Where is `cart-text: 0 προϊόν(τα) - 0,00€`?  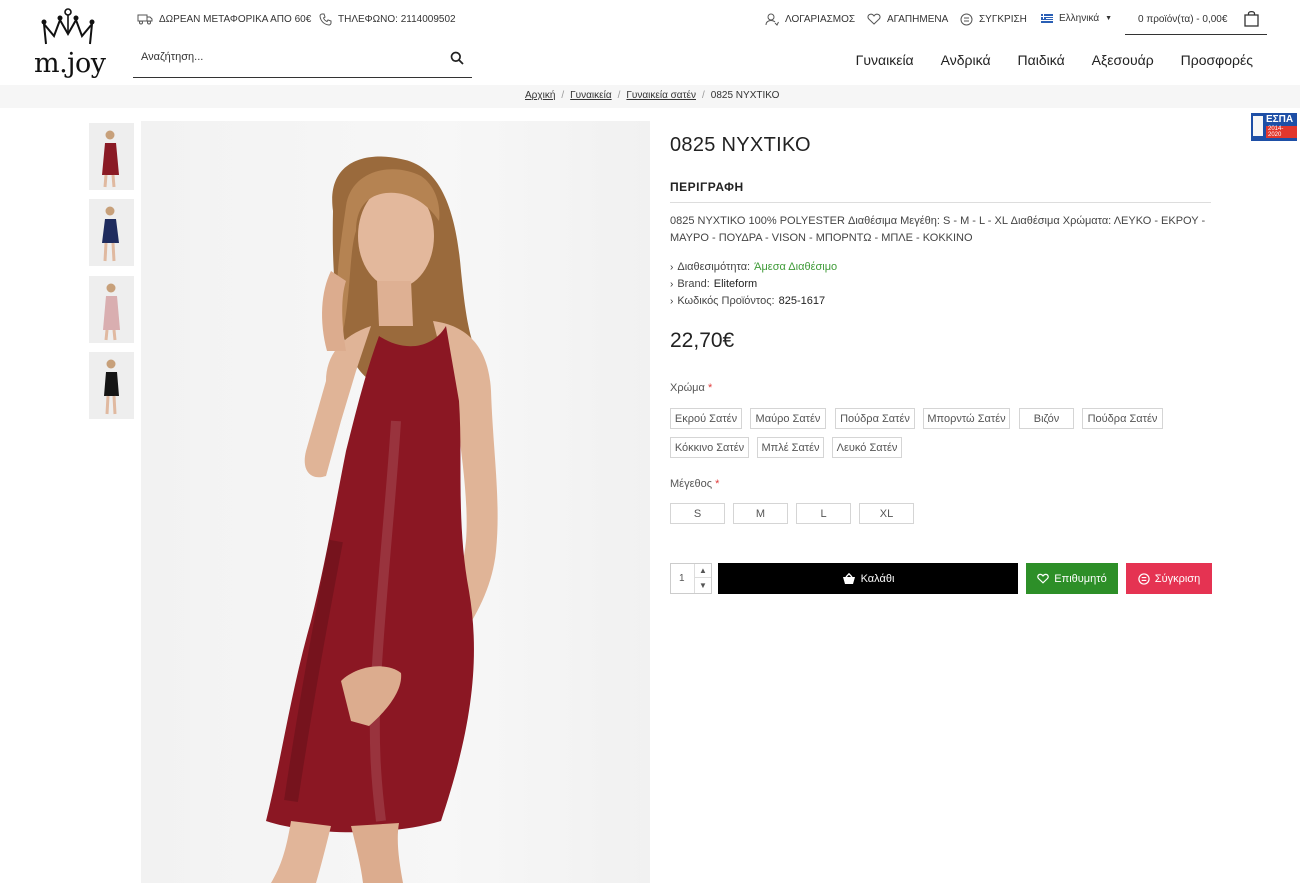 cart-text: 0 προϊόν(τα) - 0,00€ is located at coordinates (1183, 19).